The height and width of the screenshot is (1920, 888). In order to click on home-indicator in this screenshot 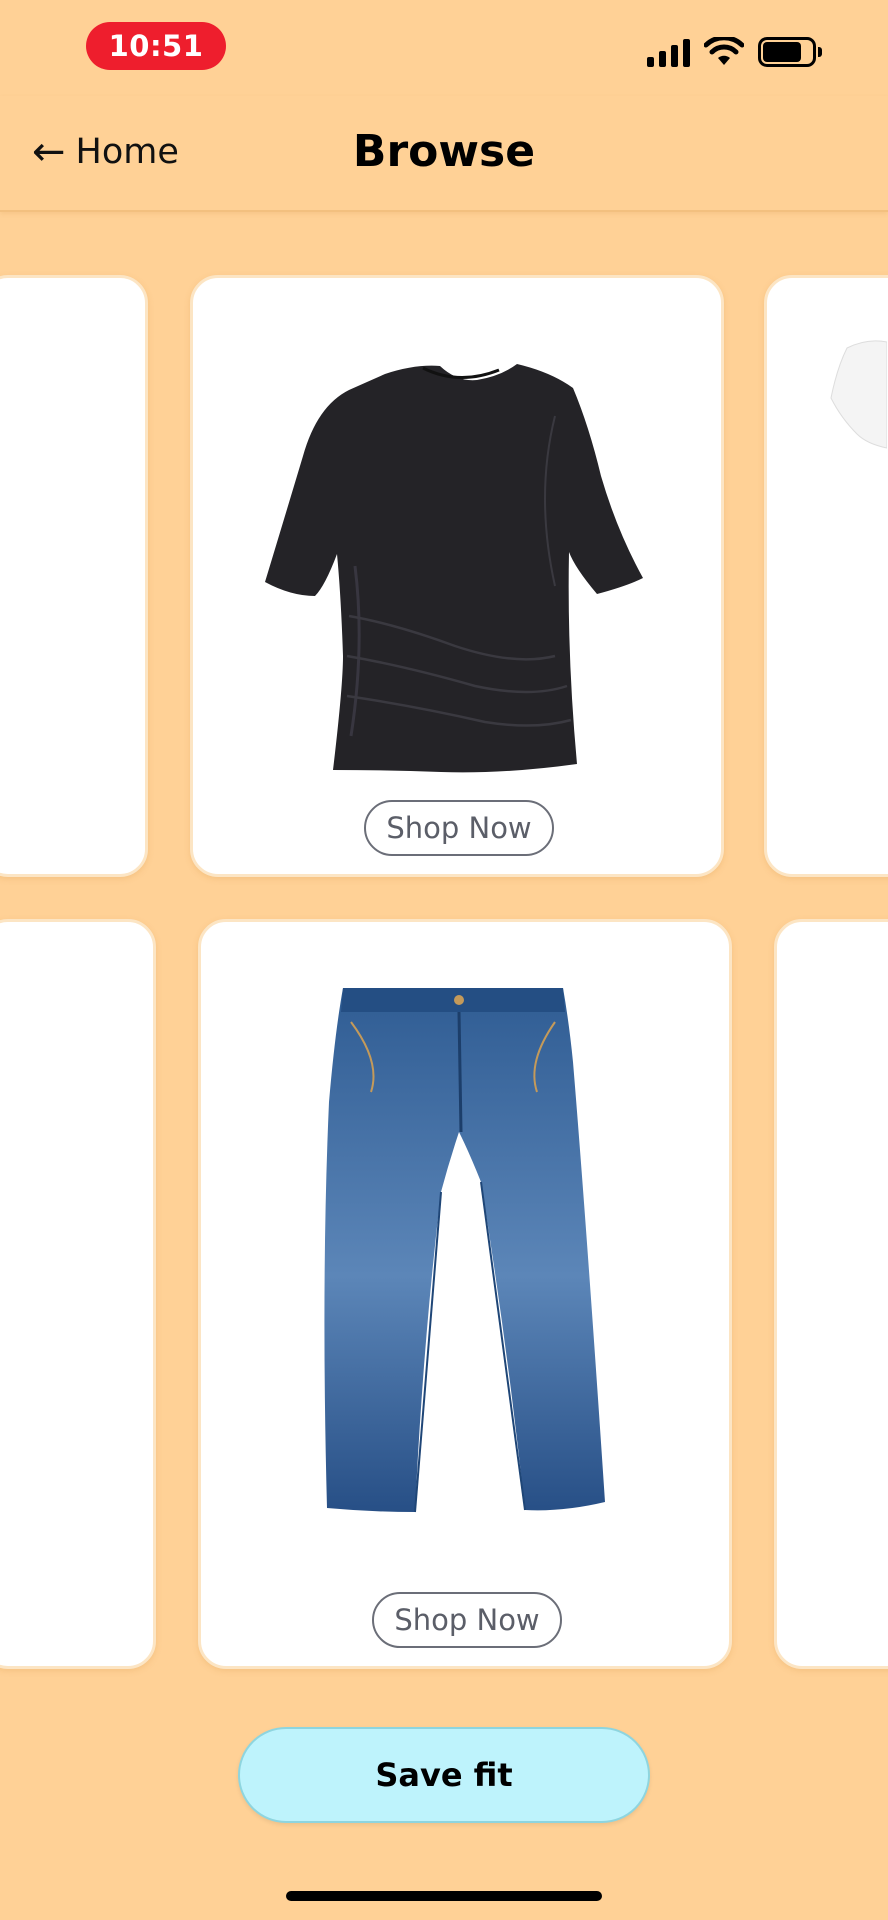, I will do `click(444, 1896)`.